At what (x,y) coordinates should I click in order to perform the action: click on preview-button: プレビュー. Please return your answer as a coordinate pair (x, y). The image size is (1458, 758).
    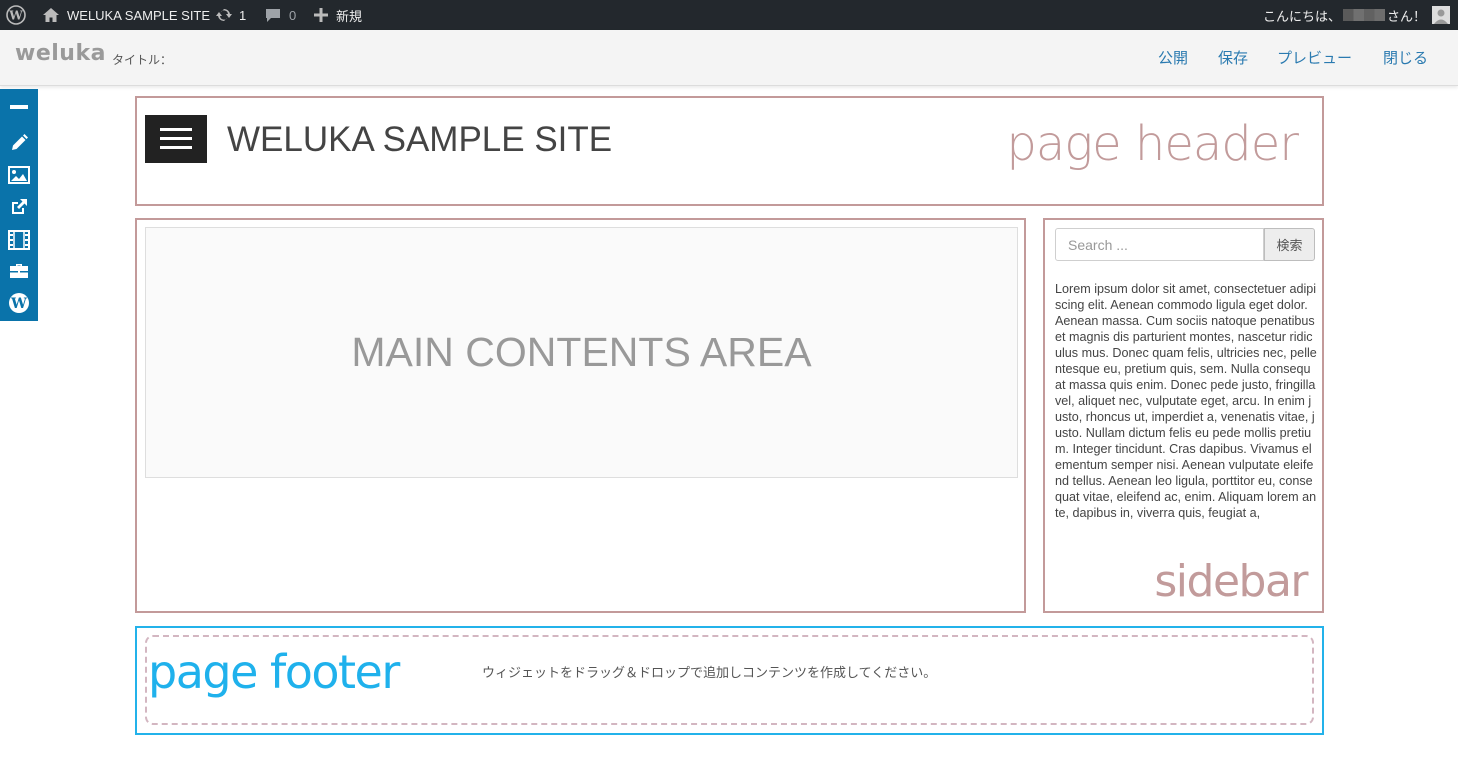
    Looking at the image, I should click on (1314, 57).